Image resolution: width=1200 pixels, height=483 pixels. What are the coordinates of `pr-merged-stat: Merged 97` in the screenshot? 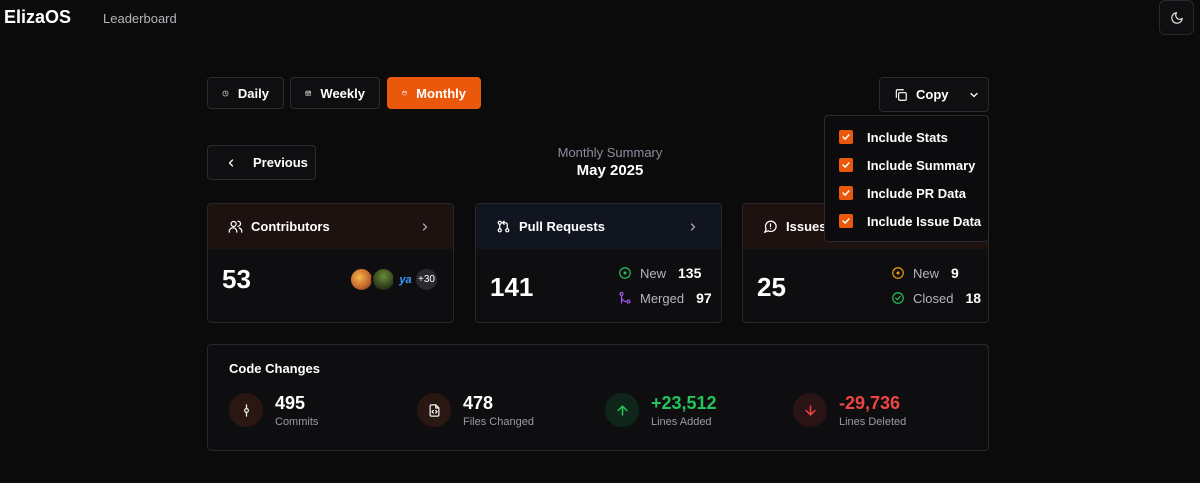 It's located at (665, 298).